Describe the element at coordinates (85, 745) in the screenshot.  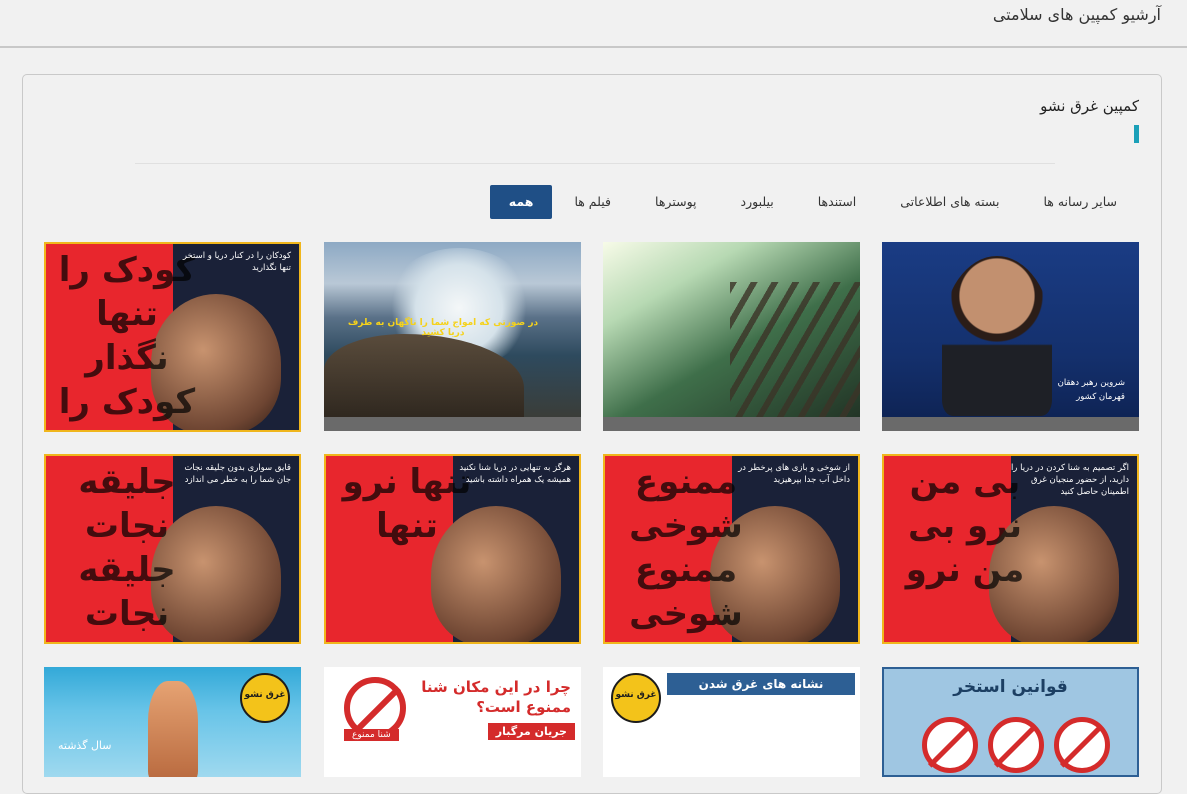
I see `poster-text: سال گذشته` at that location.